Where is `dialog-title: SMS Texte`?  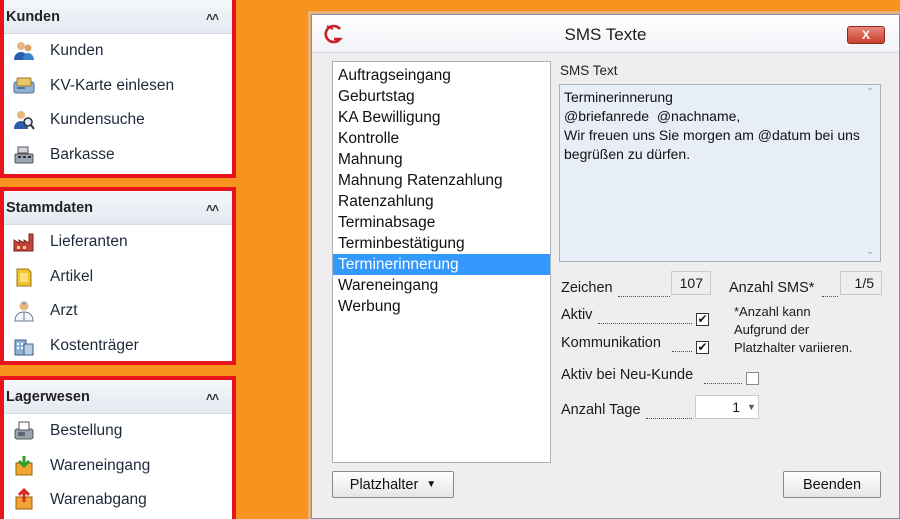
dialog-title: SMS Texte is located at coordinates (605, 34).